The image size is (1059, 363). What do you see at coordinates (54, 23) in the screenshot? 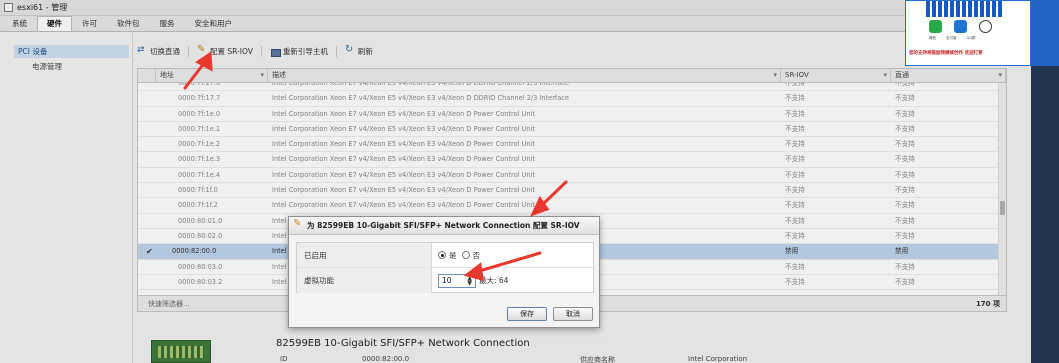
I see `tab-hardware: 硬件` at bounding box center [54, 23].